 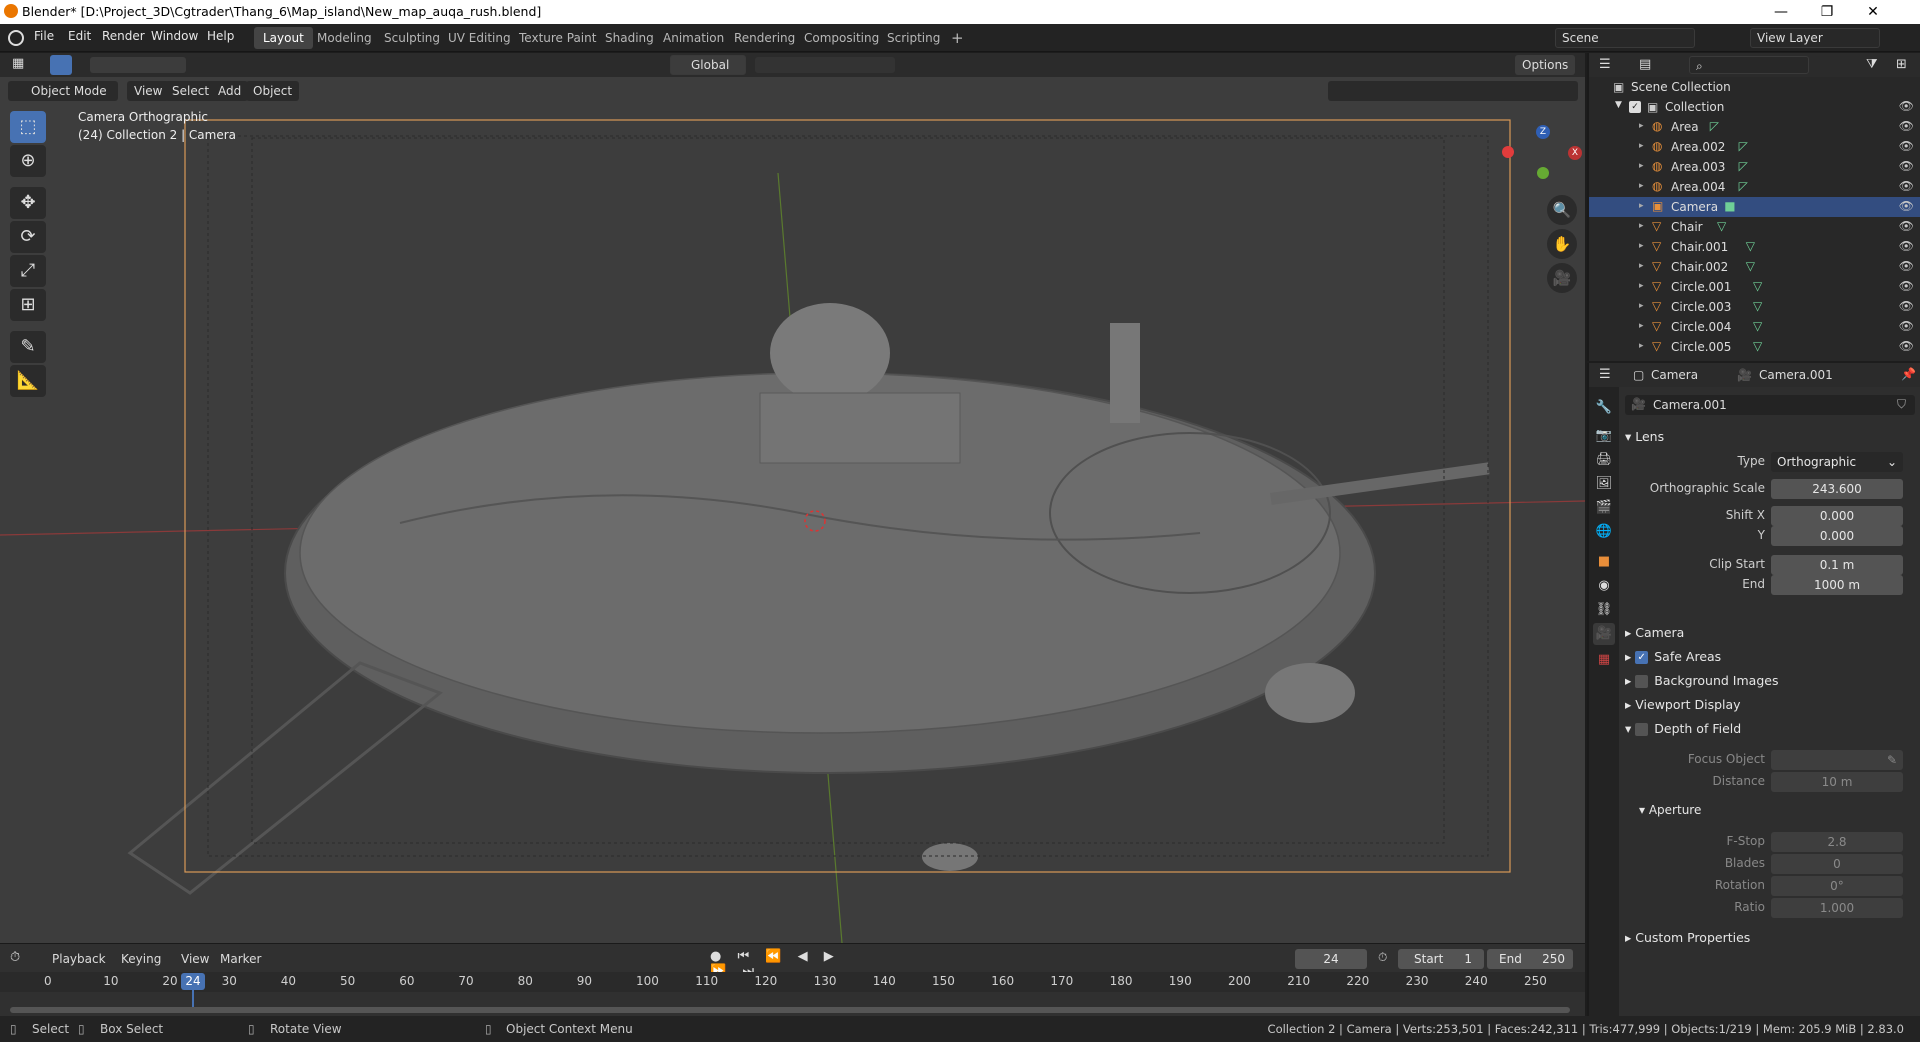 What do you see at coordinates (28, 161) in the screenshot?
I see `cursor-tool-icon: ⊕` at bounding box center [28, 161].